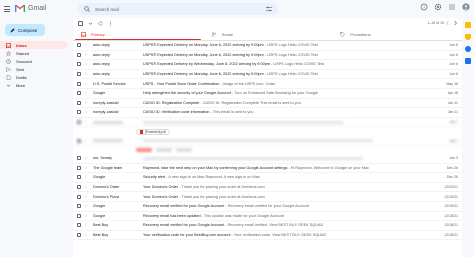 This screenshot has width=474, height=257. What do you see at coordinates (80, 23) in the screenshot?
I see `select-all-checkbox` at bounding box center [80, 23].